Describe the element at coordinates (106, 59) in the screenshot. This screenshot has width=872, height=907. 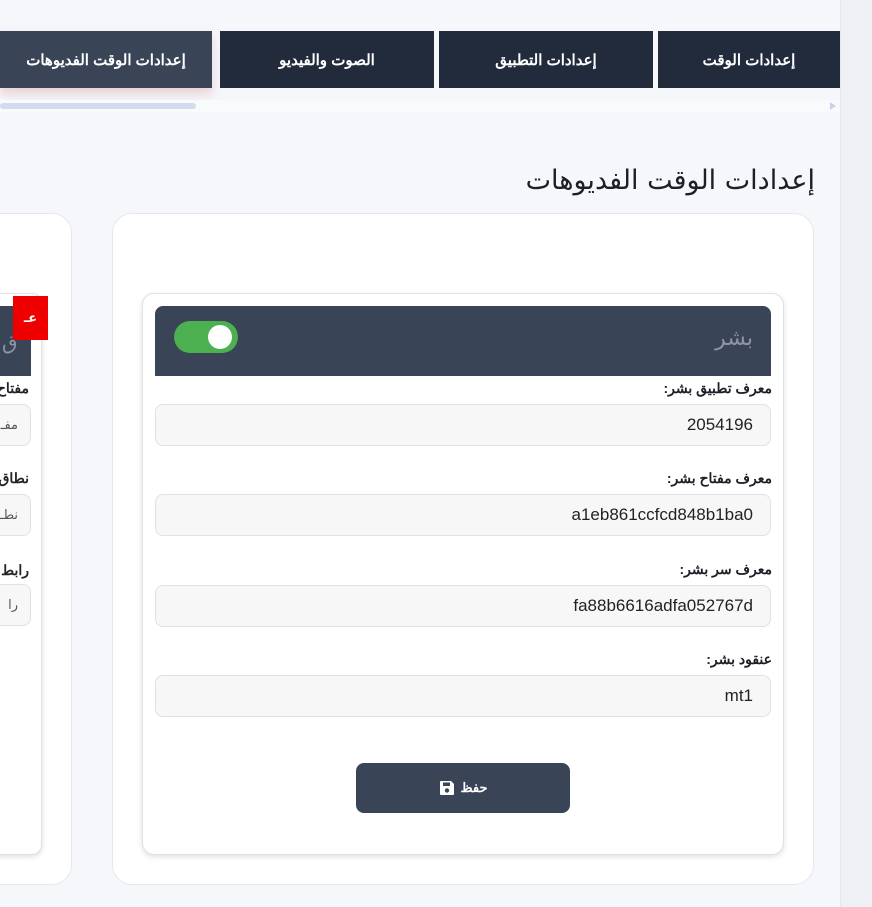
I see `tab-video-time-settings: إعدادات الوقت الفديوهات` at that location.